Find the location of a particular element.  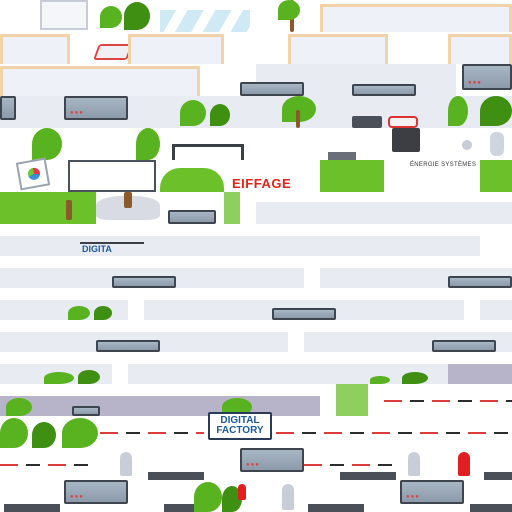

brand-logo: EIFFAGE is located at coordinates (262, 183).